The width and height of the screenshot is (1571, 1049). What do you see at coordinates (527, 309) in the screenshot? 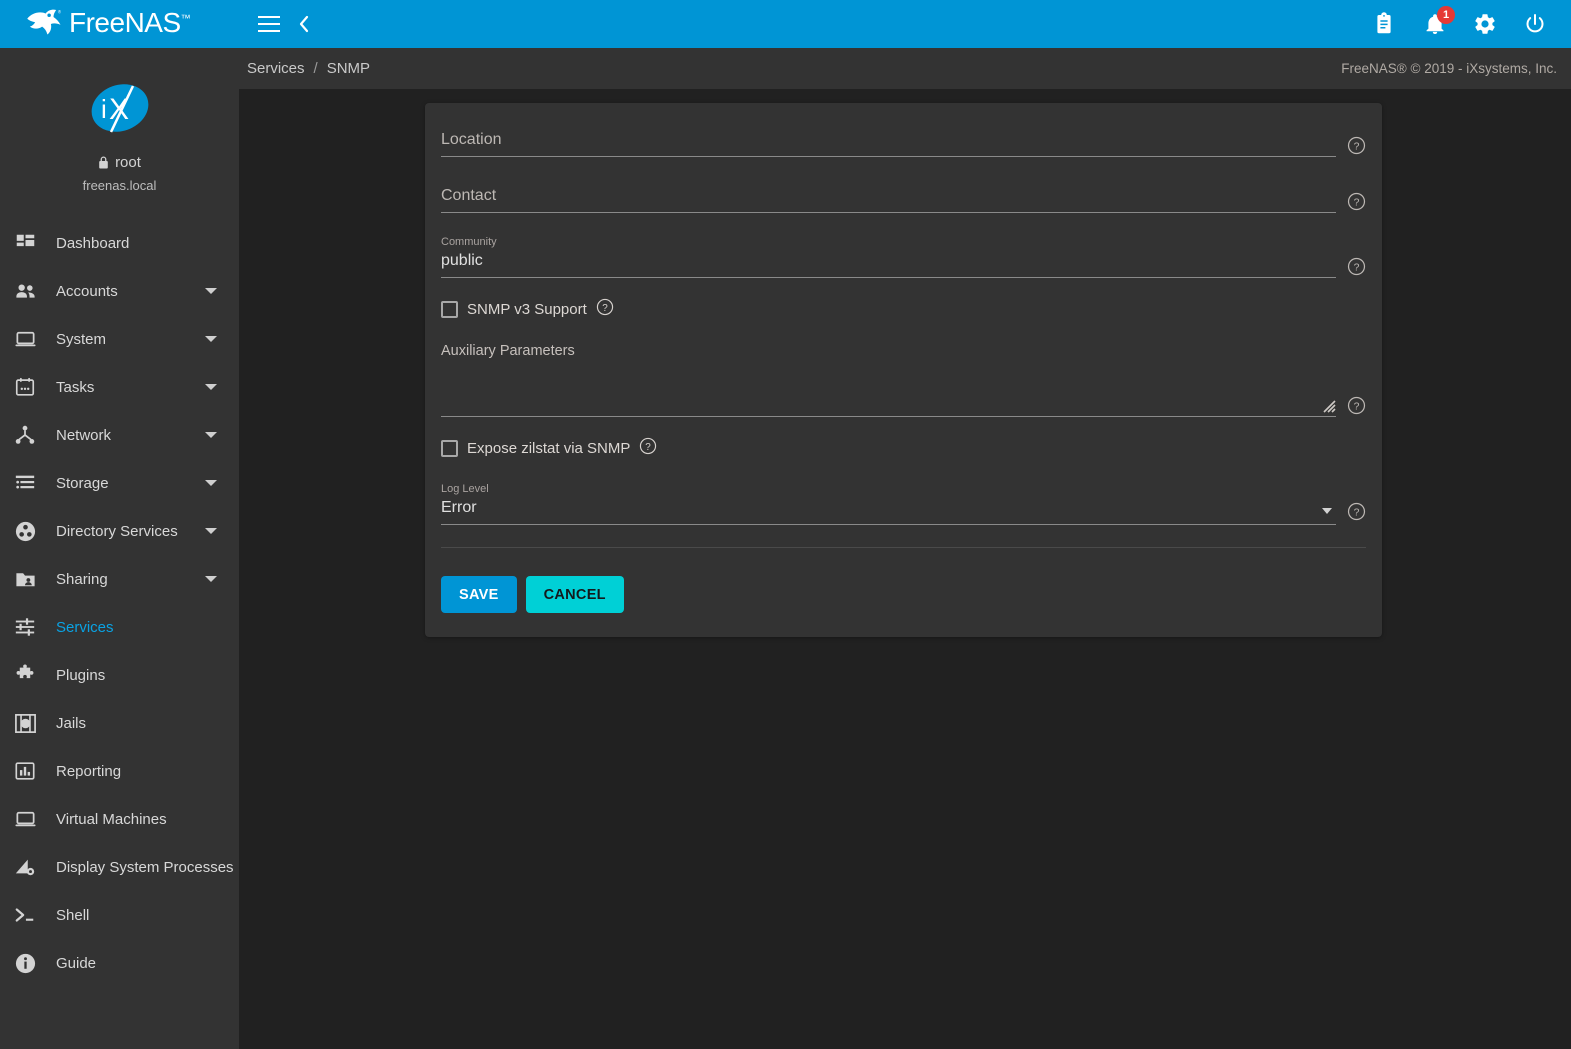
I see `snmp-v3-support-label: SNMP v3 Support` at bounding box center [527, 309].